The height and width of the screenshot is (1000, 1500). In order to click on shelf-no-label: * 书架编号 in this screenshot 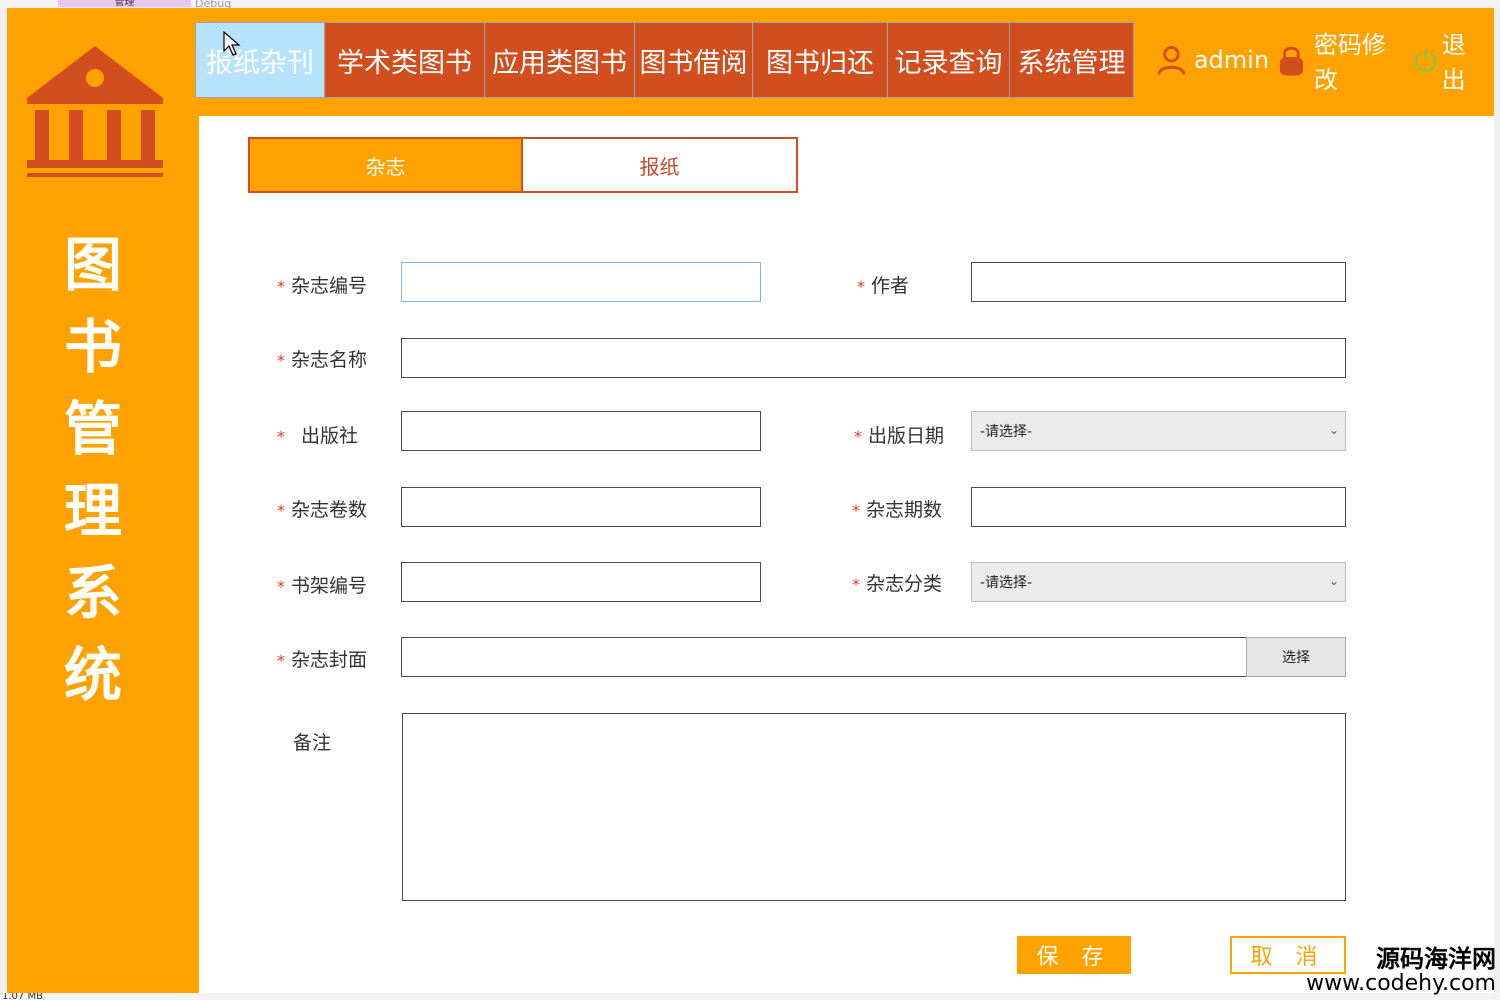, I will do `click(322, 584)`.